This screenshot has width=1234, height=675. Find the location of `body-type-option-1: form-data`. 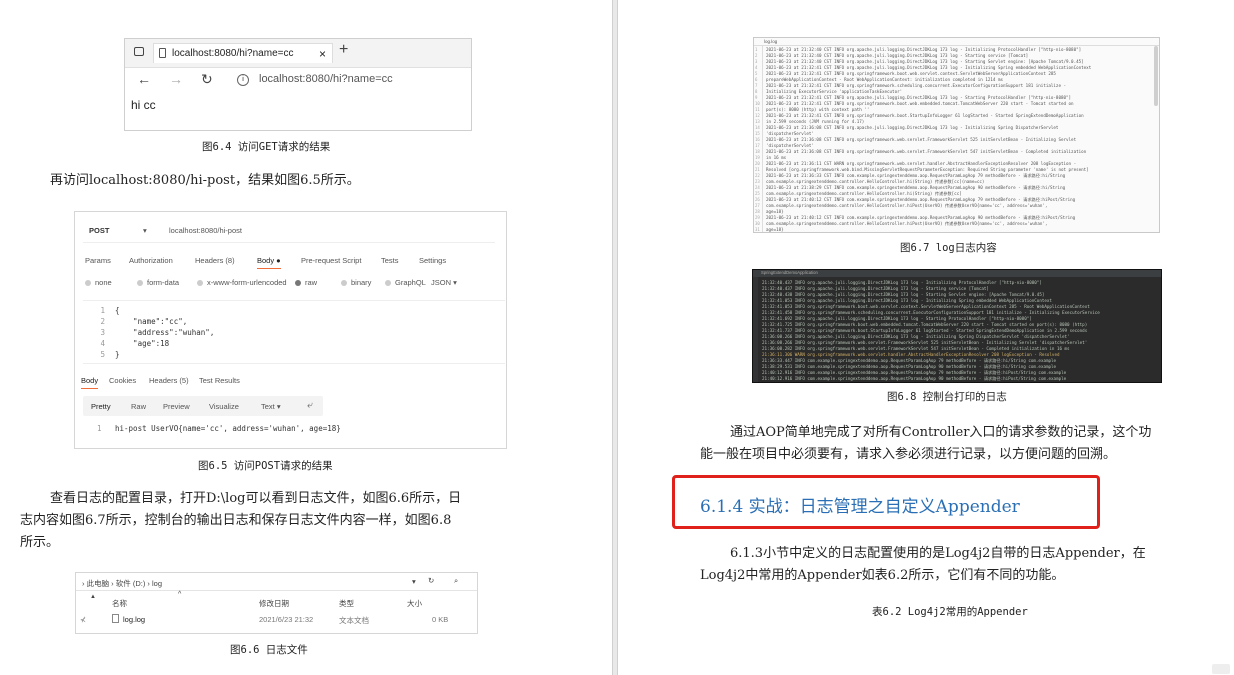

body-type-option-1: form-data is located at coordinates (158, 282).